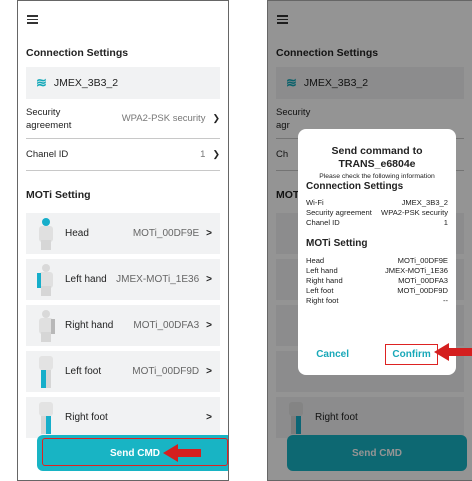 This screenshot has width=472, height=481. What do you see at coordinates (445, 222) in the screenshot?
I see `dialog-row-value: 1` at bounding box center [445, 222].